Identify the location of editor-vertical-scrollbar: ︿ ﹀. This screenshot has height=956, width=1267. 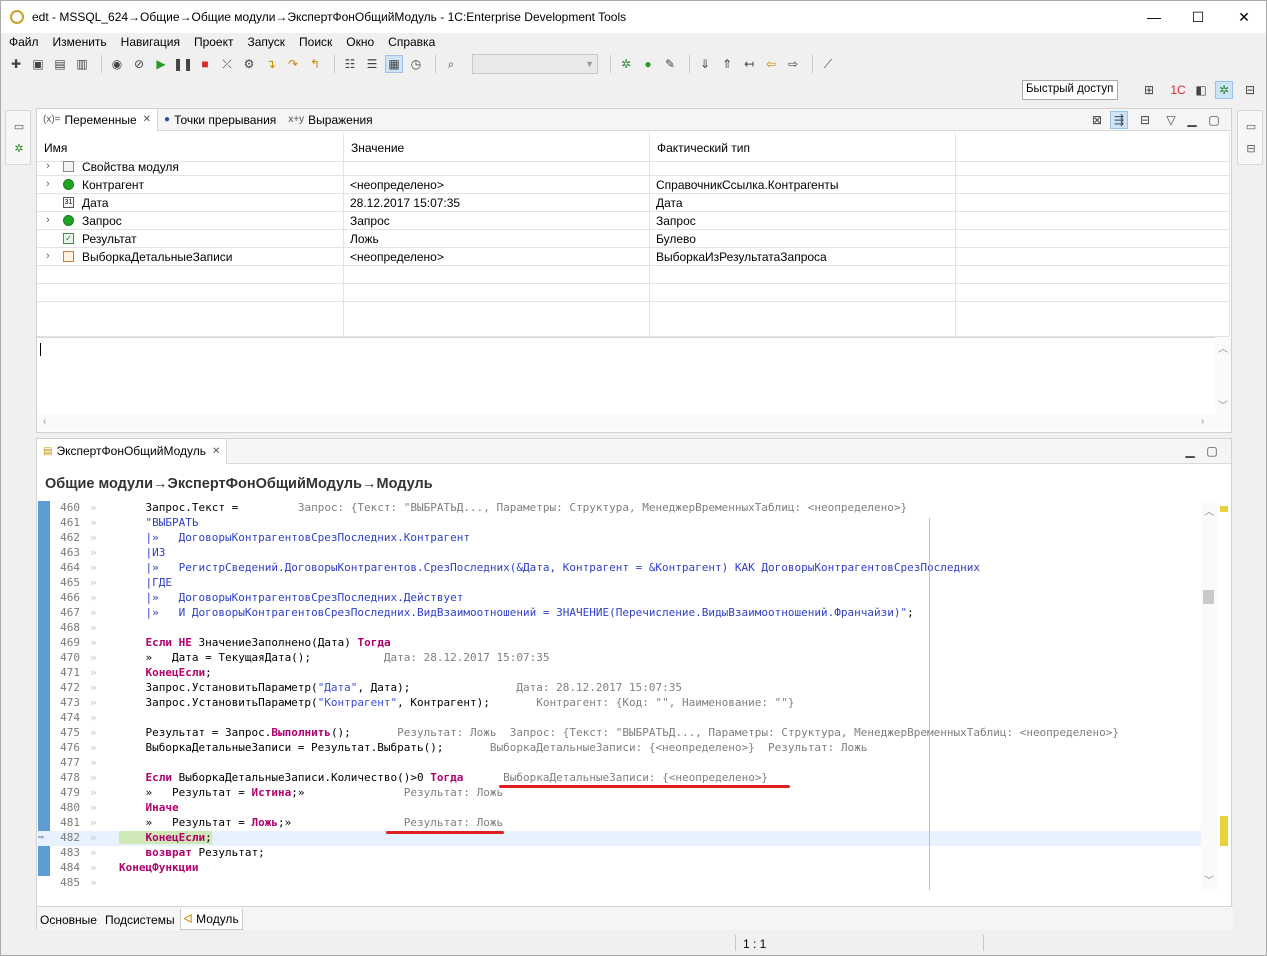
(1209, 695).